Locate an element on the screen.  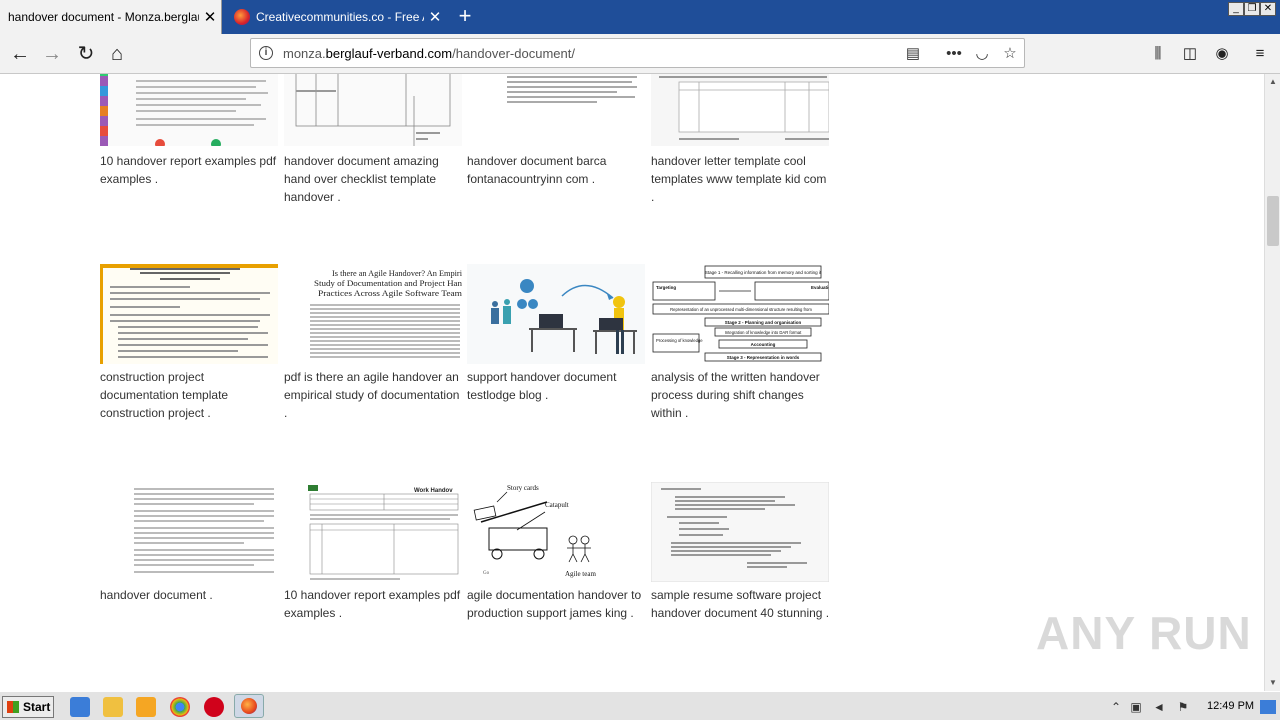
notification-flag-icon: ⚑ is located at coordinates (1183, 707).